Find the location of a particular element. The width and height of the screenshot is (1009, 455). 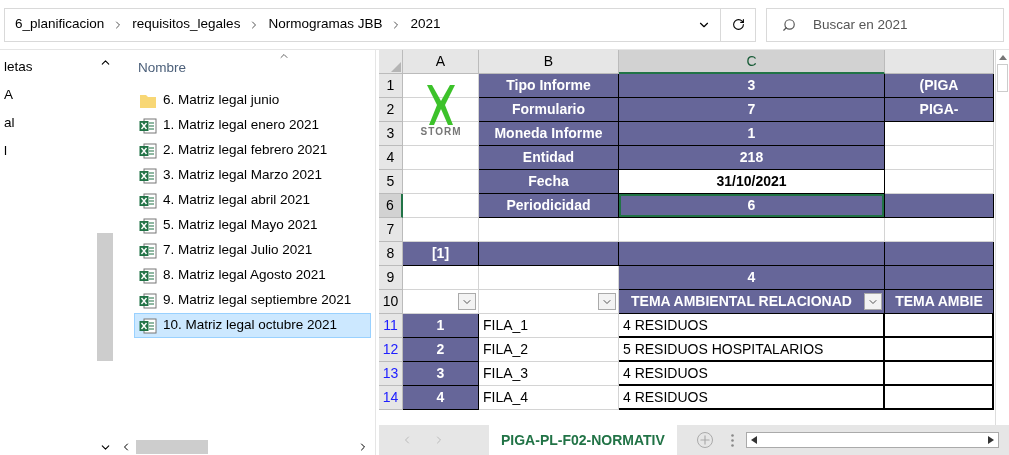

row-header: 2 is located at coordinates (391, 110).